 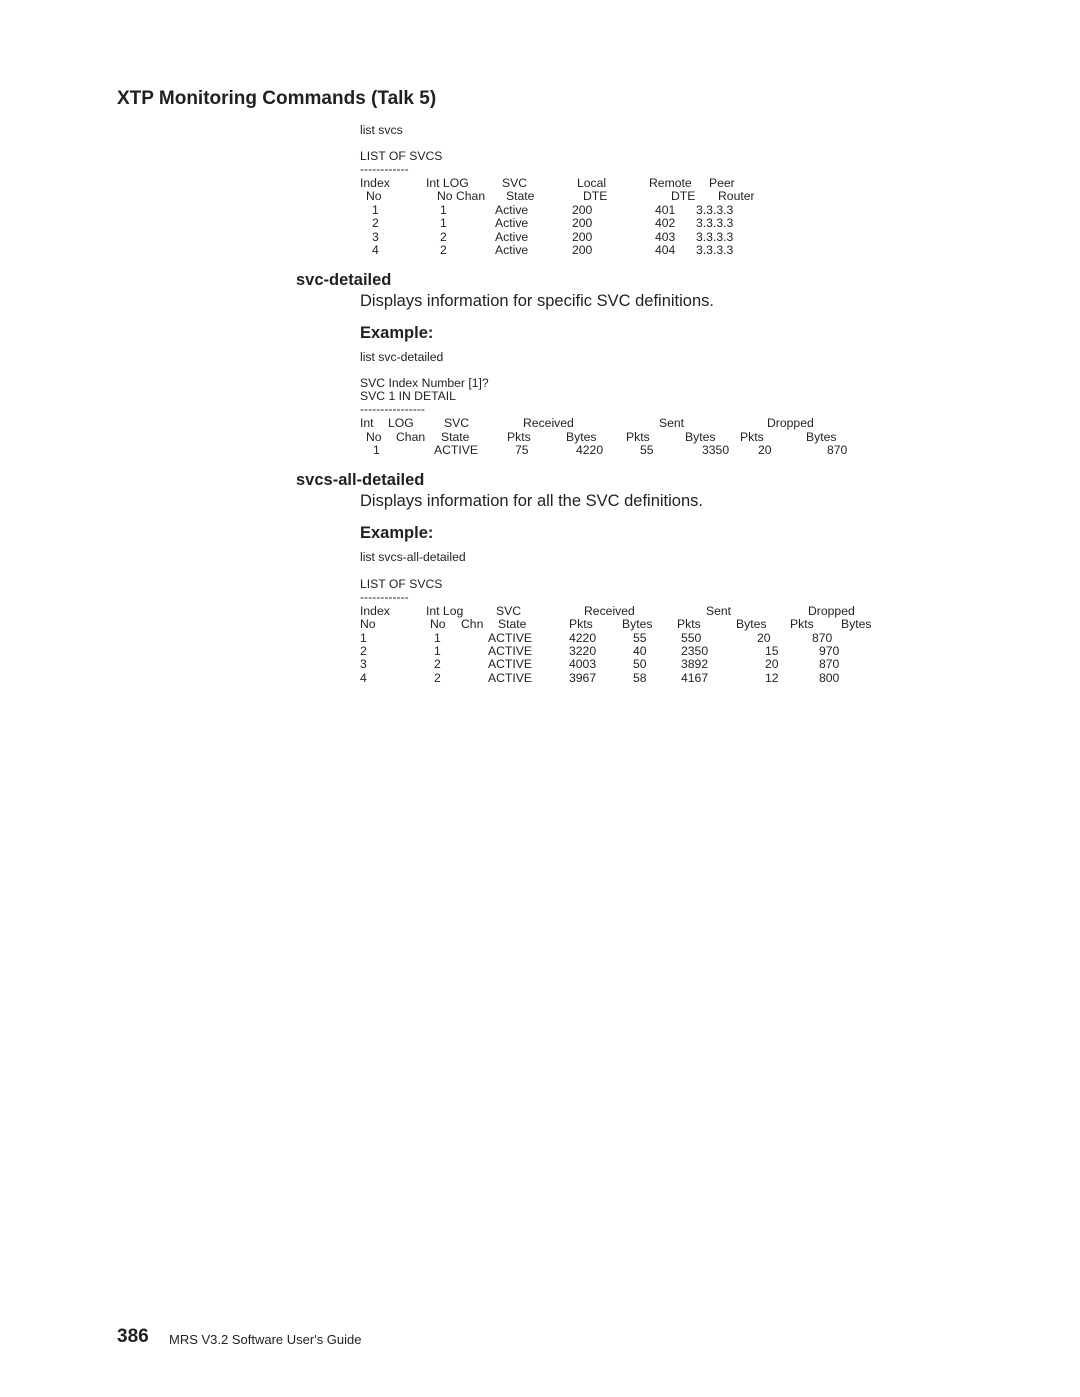 What do you see at coordinates (837, 450) in the screenshot?
I see `cell-drop-bytes: 870` at bounding box center [837, 450].